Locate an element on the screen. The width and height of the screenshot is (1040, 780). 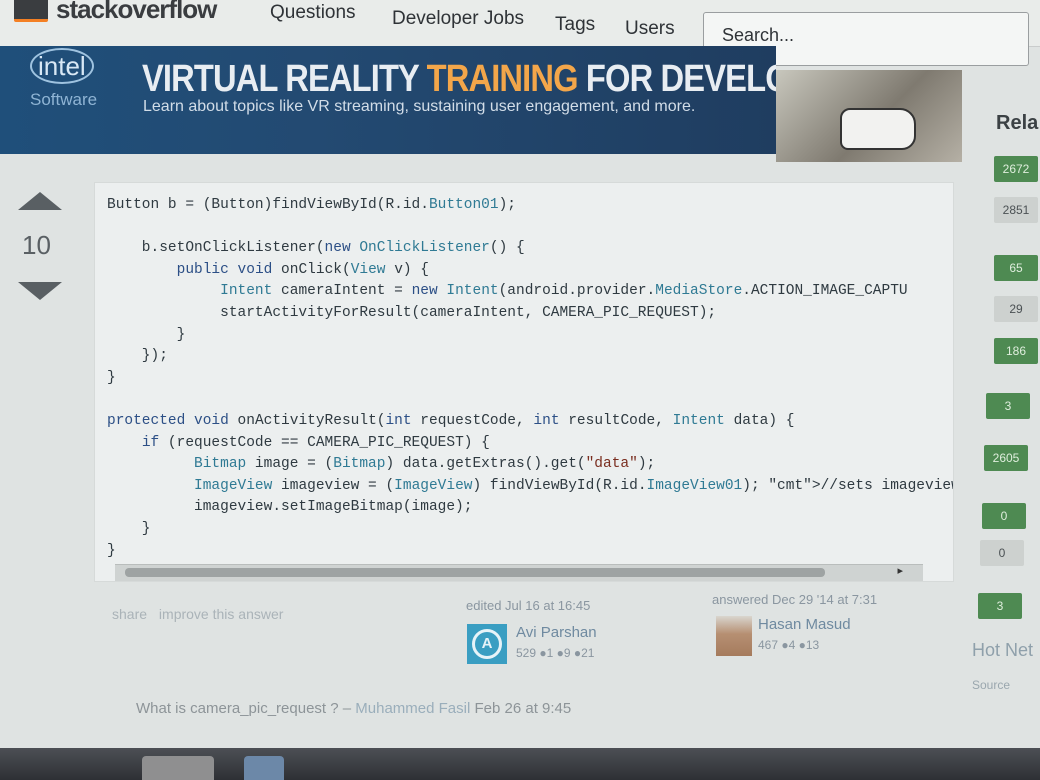
site-logo-text: stackoverflow is located at coordinates (136, 12).